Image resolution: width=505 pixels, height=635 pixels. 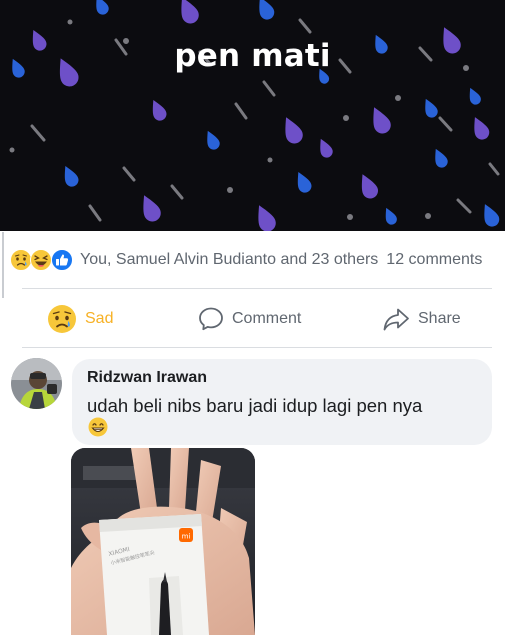 I want to click on share-button: Share, so click(x=421, y=319).